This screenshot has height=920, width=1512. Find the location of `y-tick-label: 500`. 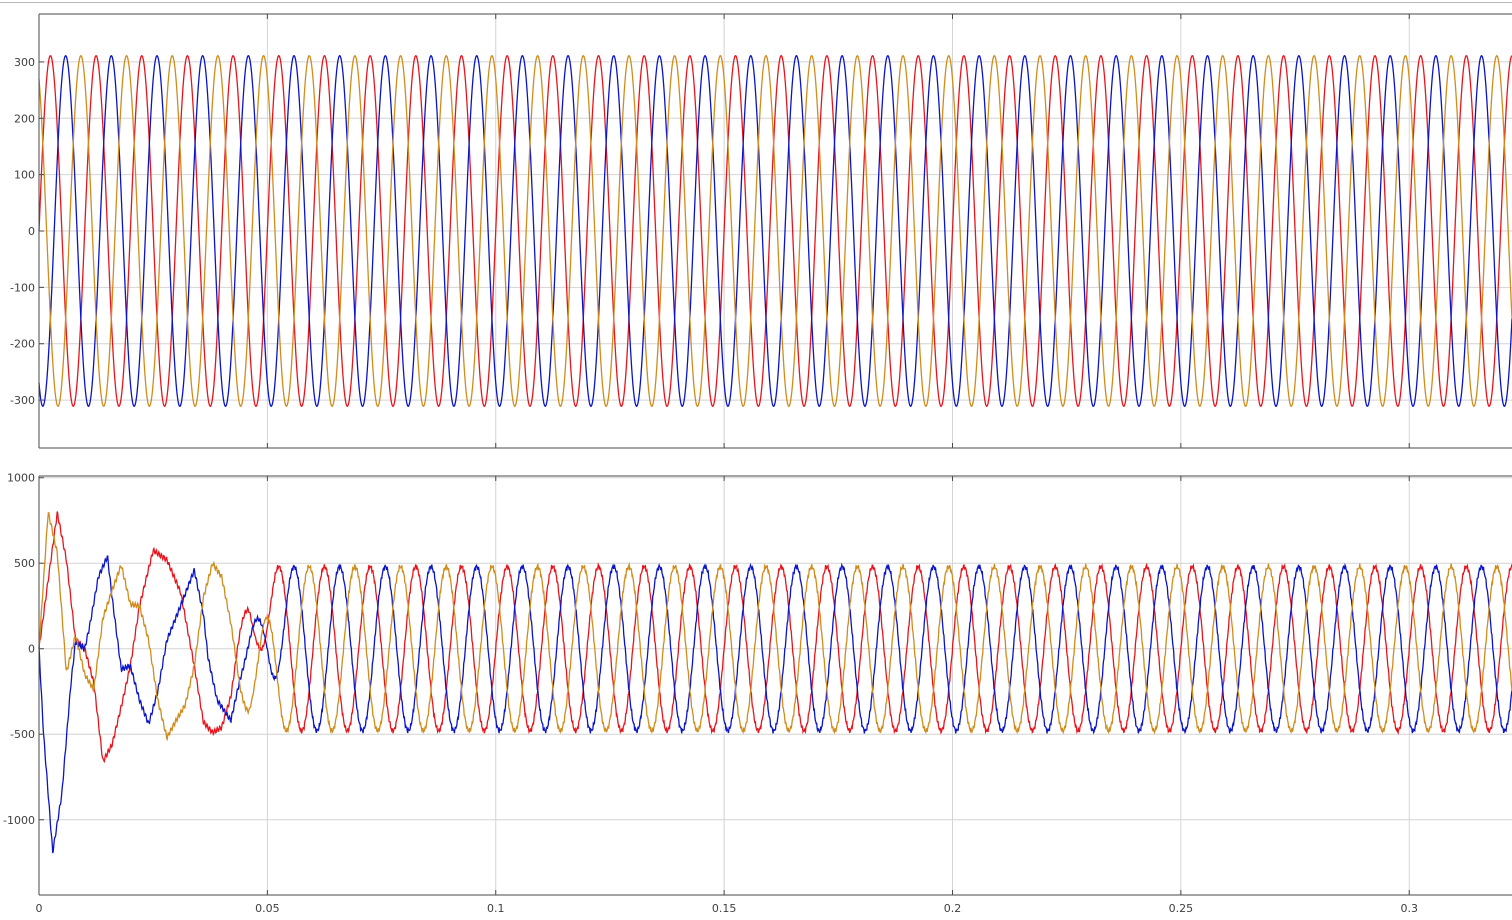

y-tick-label: 500 is located at coordinates (24, 563).